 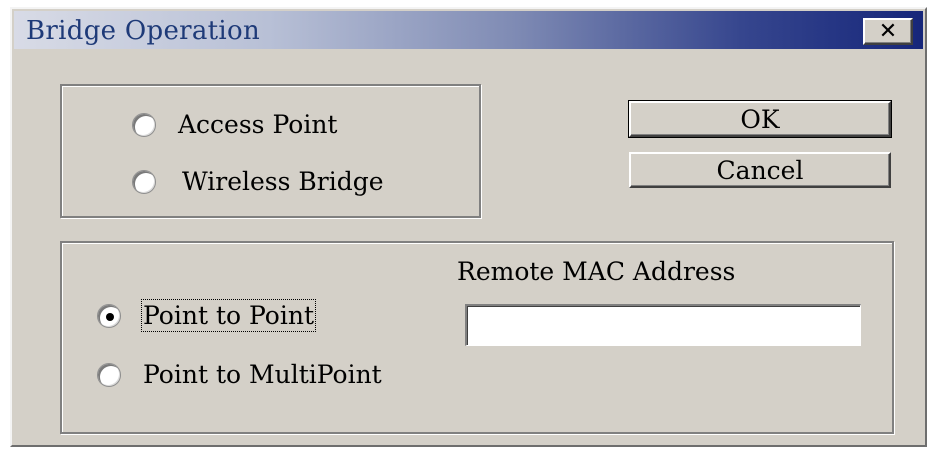 What do you see at coordinates (283, 181) in the screenshot?
I see `radio-label: Wireless Bridge` at bounding box center [283, 181].